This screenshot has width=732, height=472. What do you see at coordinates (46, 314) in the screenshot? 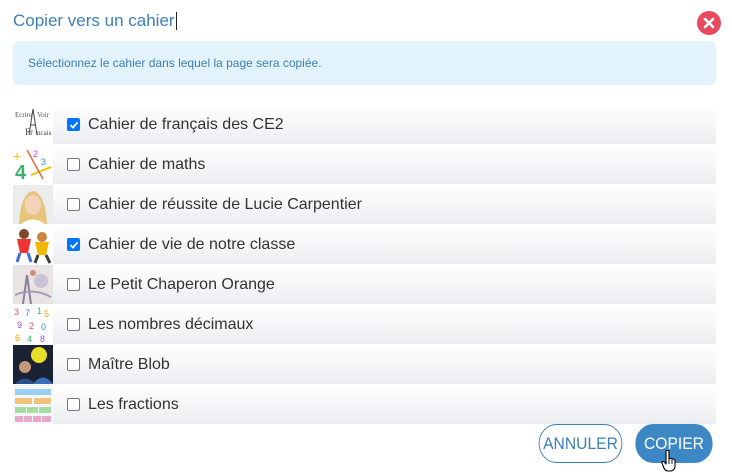
I see `svg-text: 5` at bounding box center [46, 314].